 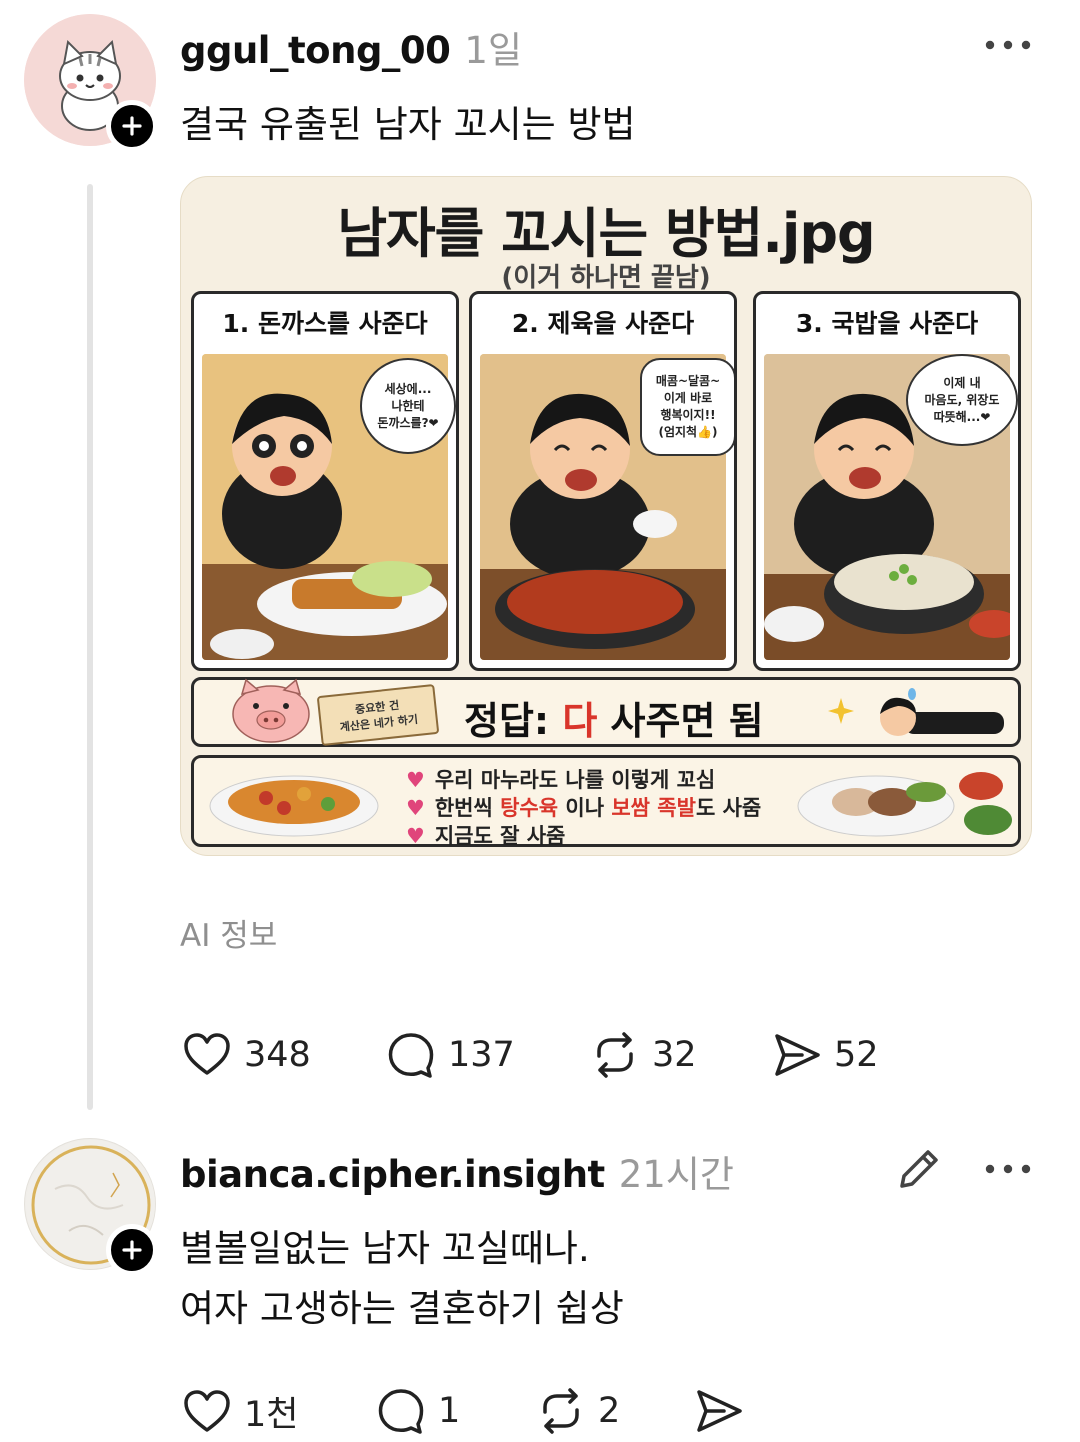 What do you see at coordinates (500, 836) in the screenshot?
I see `bullet-text: 지금도 잘 사줌` at bounding box center [500, 836].